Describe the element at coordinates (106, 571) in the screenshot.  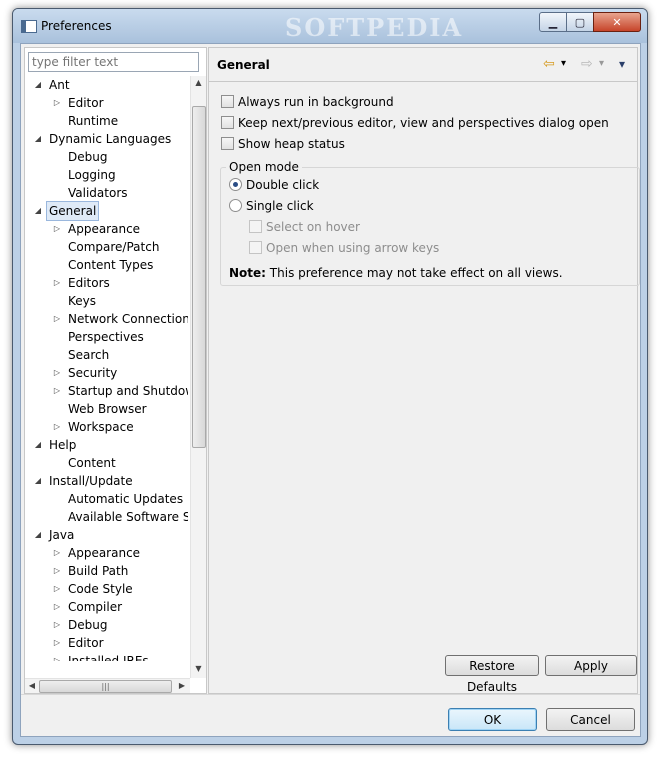
I see `tree-item: ▷ Build Path` at that location.